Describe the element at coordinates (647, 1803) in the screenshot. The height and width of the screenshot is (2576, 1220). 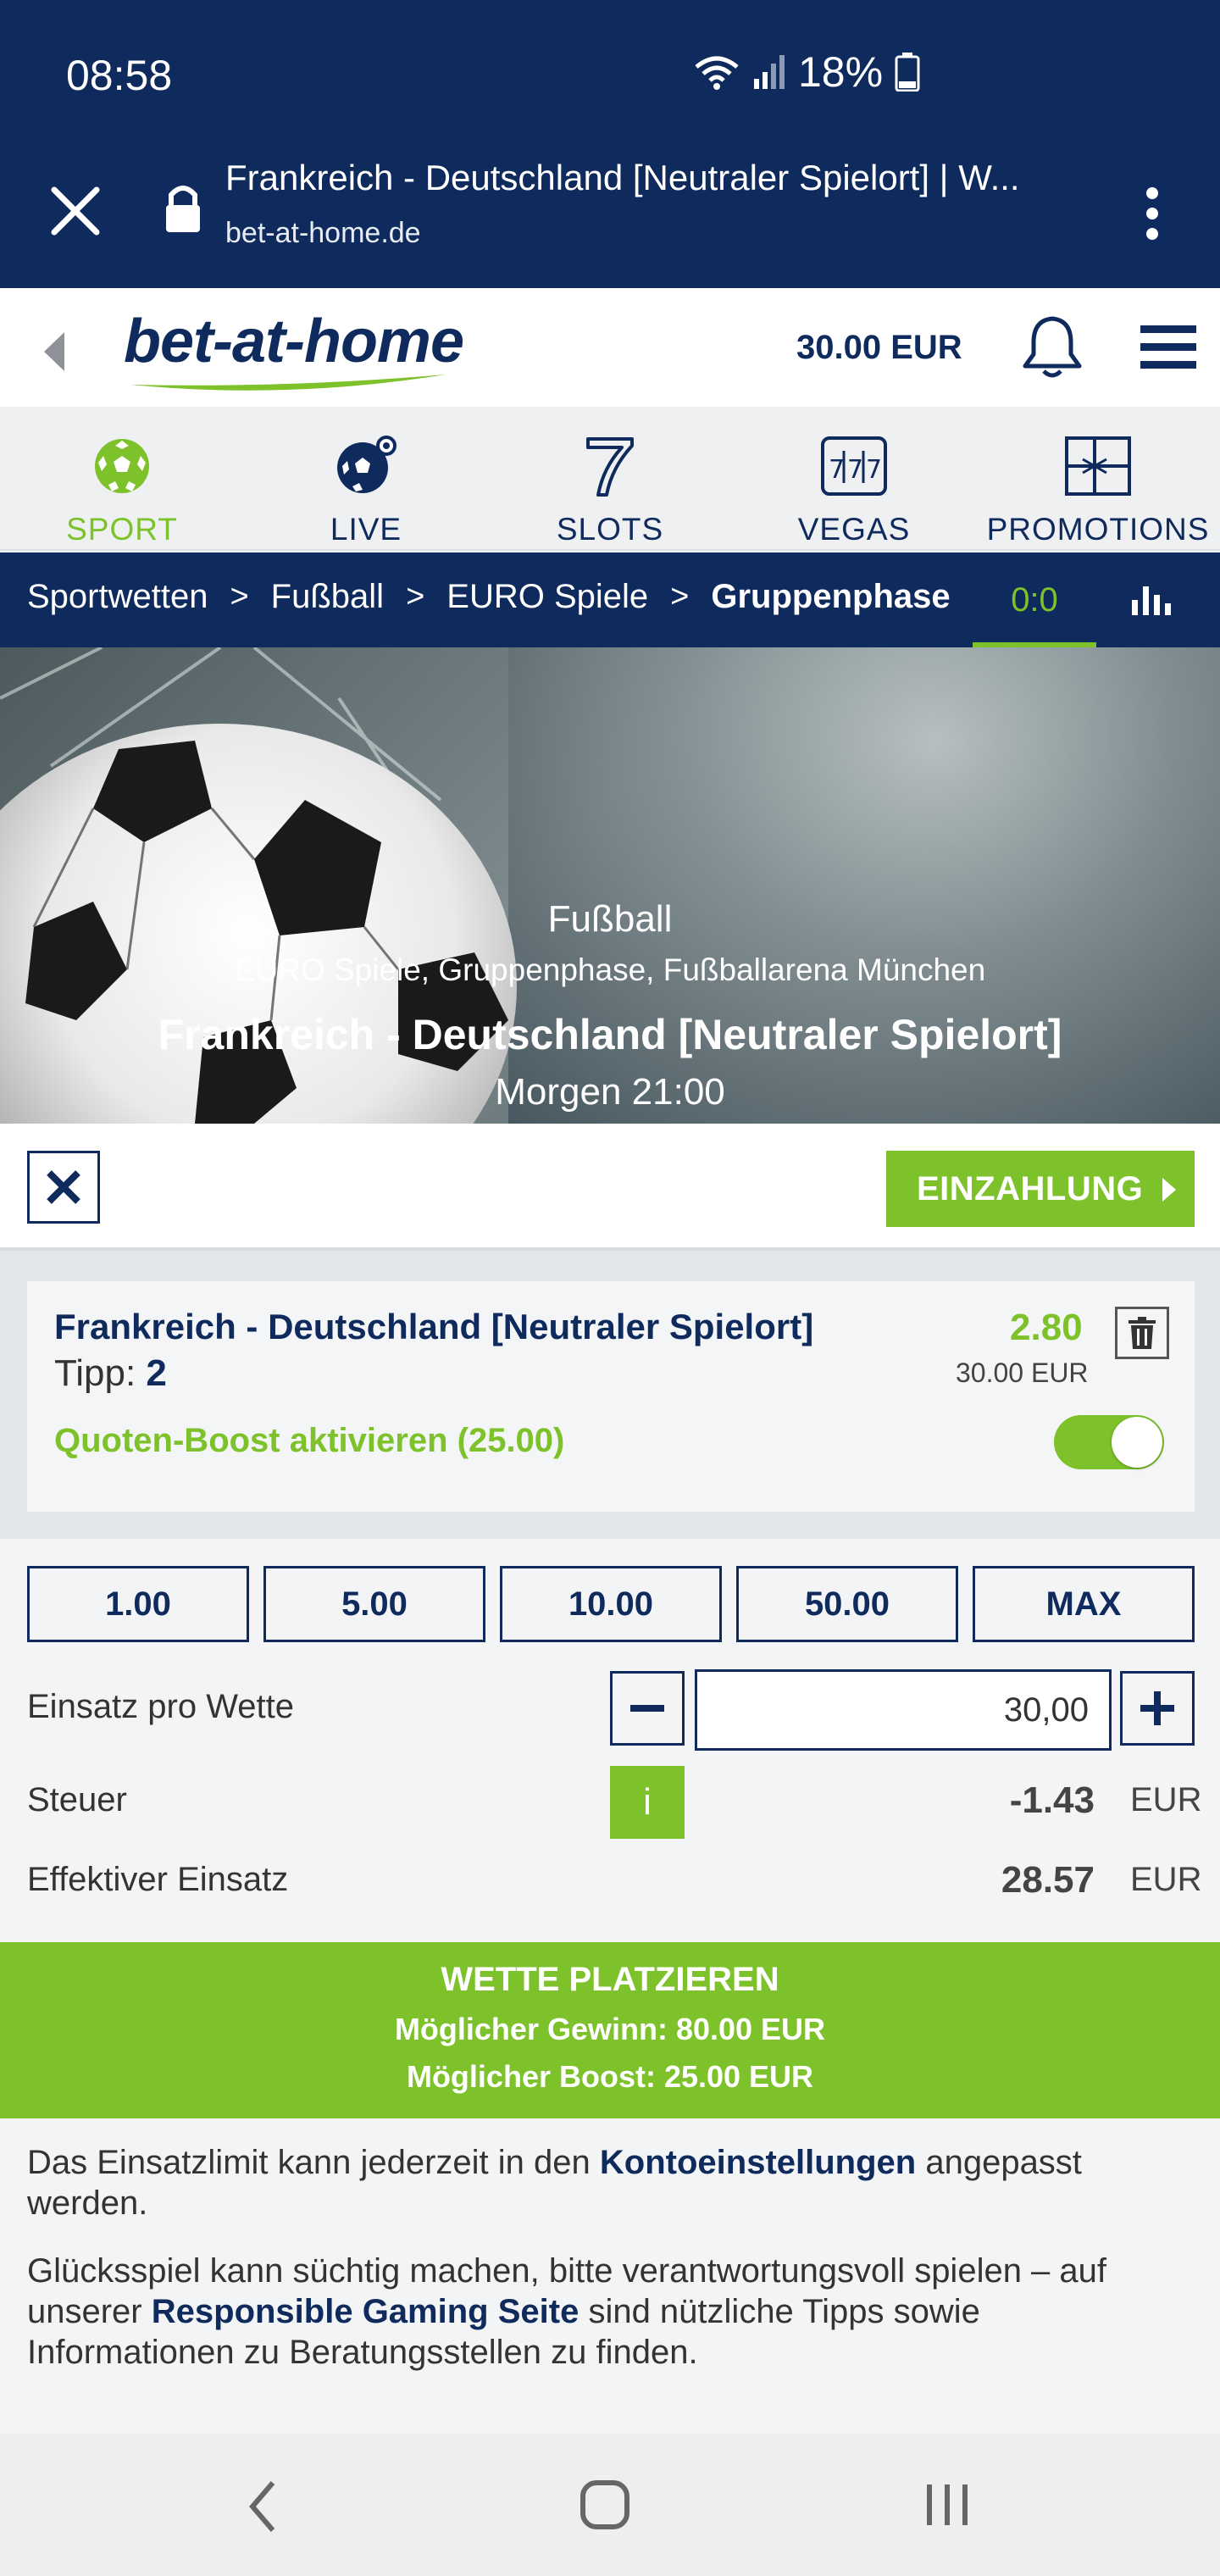
I see `tax-info-button: i` at that location.